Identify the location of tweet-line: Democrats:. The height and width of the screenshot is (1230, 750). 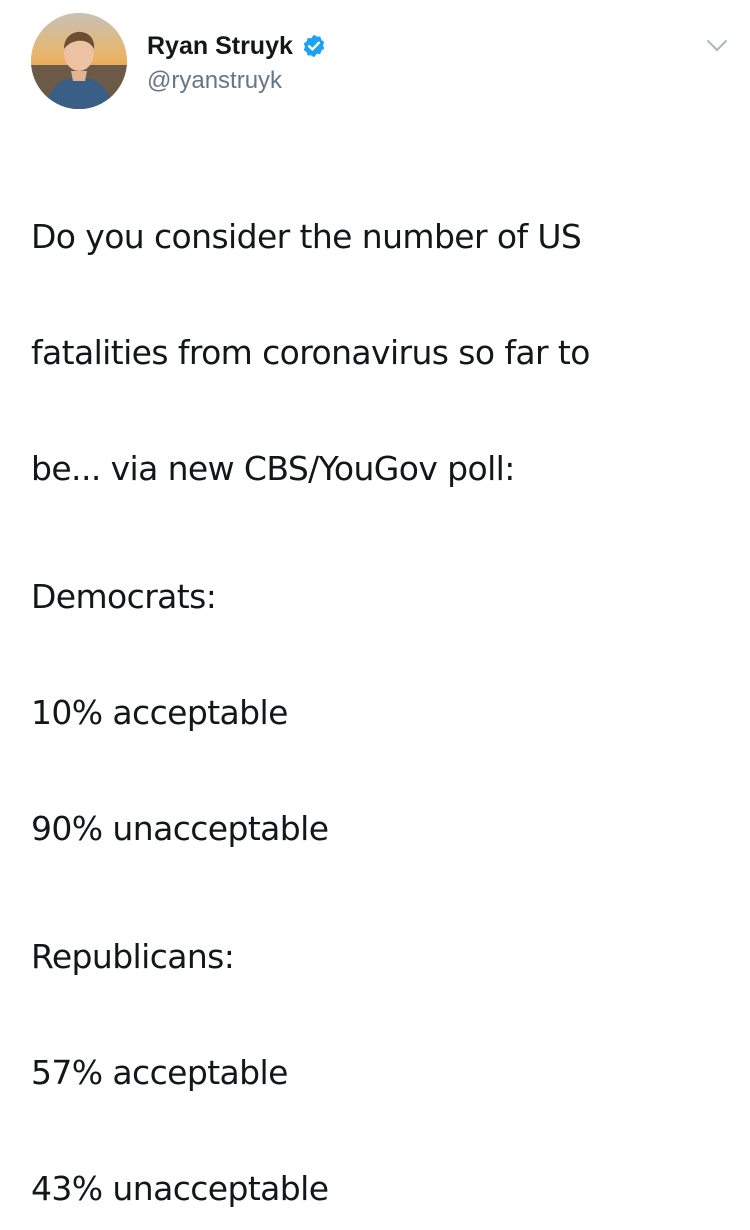
(124, 596).